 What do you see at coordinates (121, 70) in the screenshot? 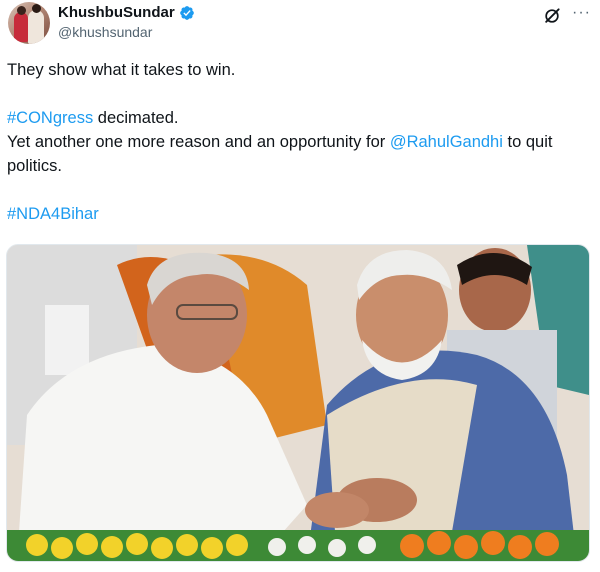
I see `tweet-line-1: They show what it takes to win.` at bounding box center [121, 70].